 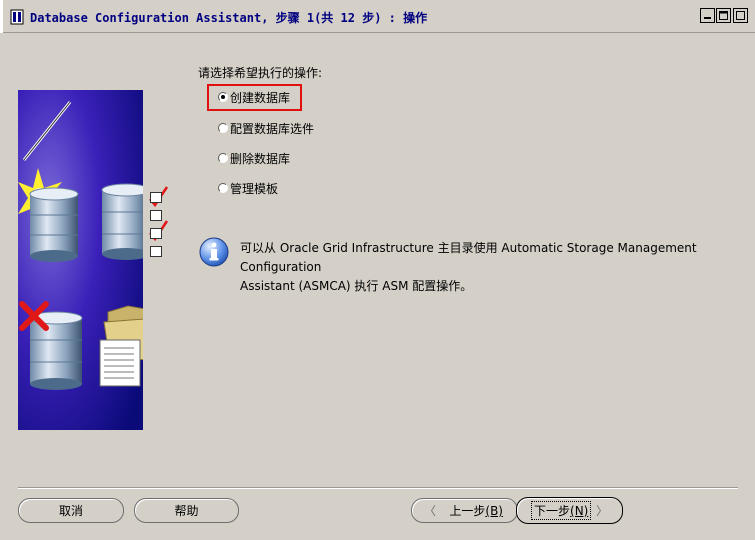 What do you see at coordinates (476, 511) in the screenshot?
I see `back-button-label: 上一步(B)` at bounding box center [476, 511].